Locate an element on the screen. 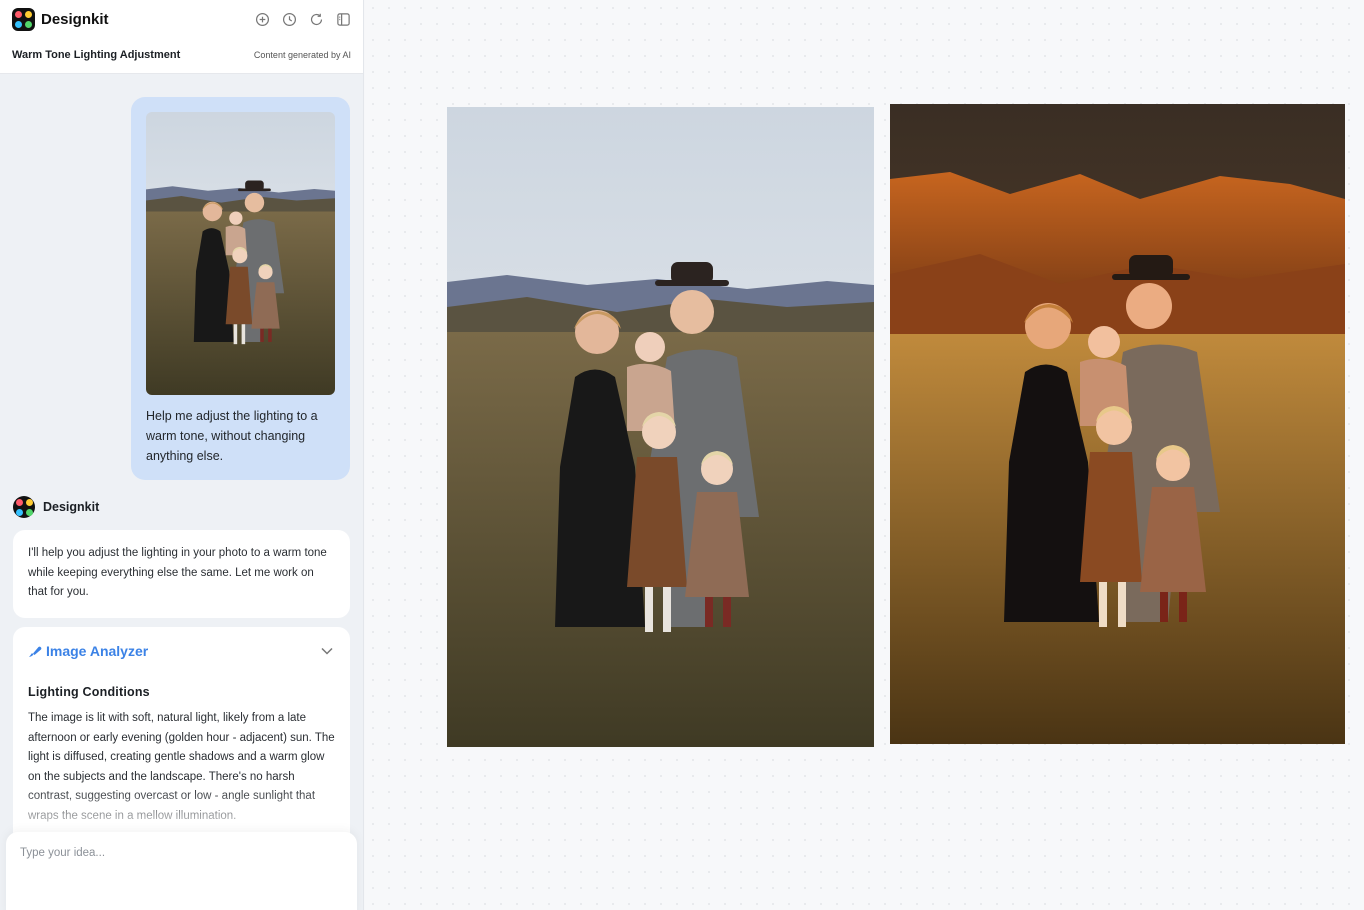  header-actions is located at coordinates (303, 19).